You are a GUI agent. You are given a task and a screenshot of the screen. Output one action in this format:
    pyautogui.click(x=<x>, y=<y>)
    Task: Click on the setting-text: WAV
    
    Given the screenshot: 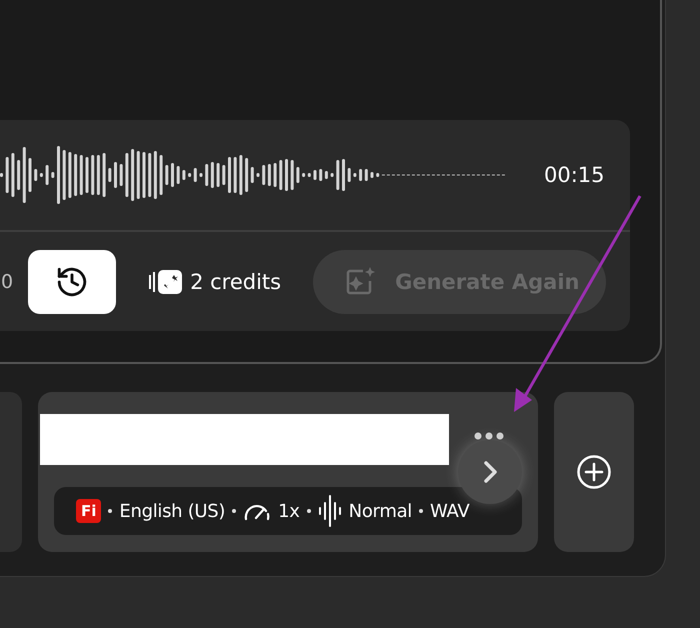 What is the action you would take?
    pyautogui.click(x=450, y=511)
    